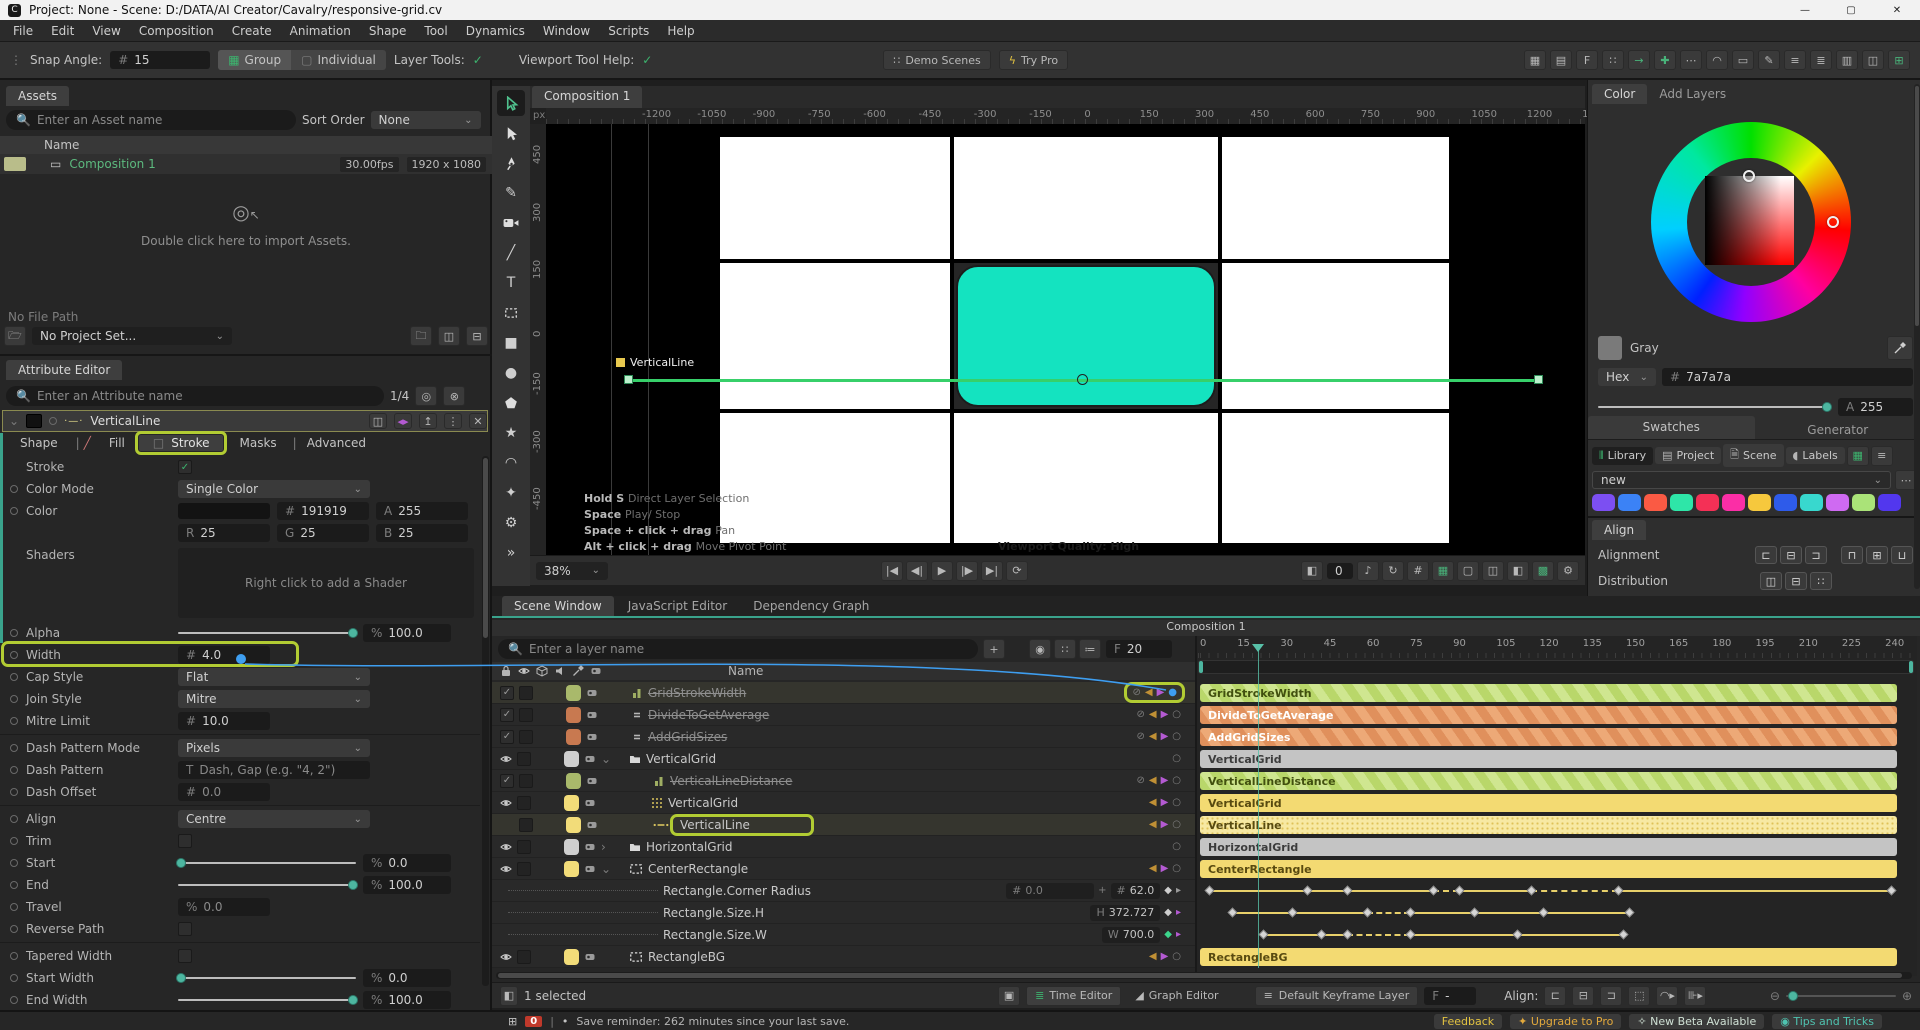 The width and height of the screenshot is (1920, 1030). What do you see at coordinates (1766, 555) in the screenshot?
I see `align-left-icon: ⊏` at bounding box center [1766, 555].